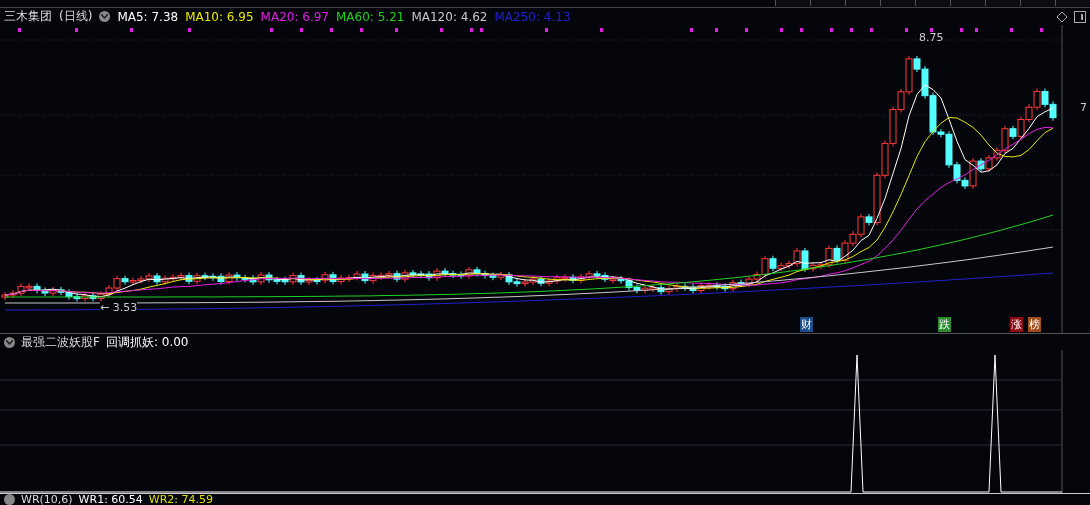 This screenshot has width=1090, height=505. What do you see at coordinates (60, 342) in the screenshot?
I see `indicator-name: 最强二波妖股F` at bounding box center [60, 342].